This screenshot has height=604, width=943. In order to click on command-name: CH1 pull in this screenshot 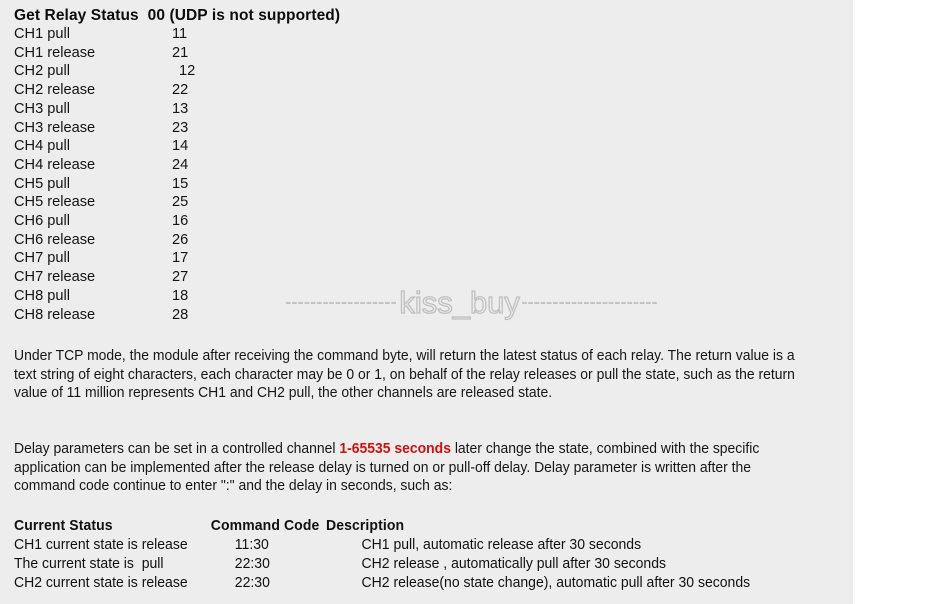, I will do `click(42, 34)`.